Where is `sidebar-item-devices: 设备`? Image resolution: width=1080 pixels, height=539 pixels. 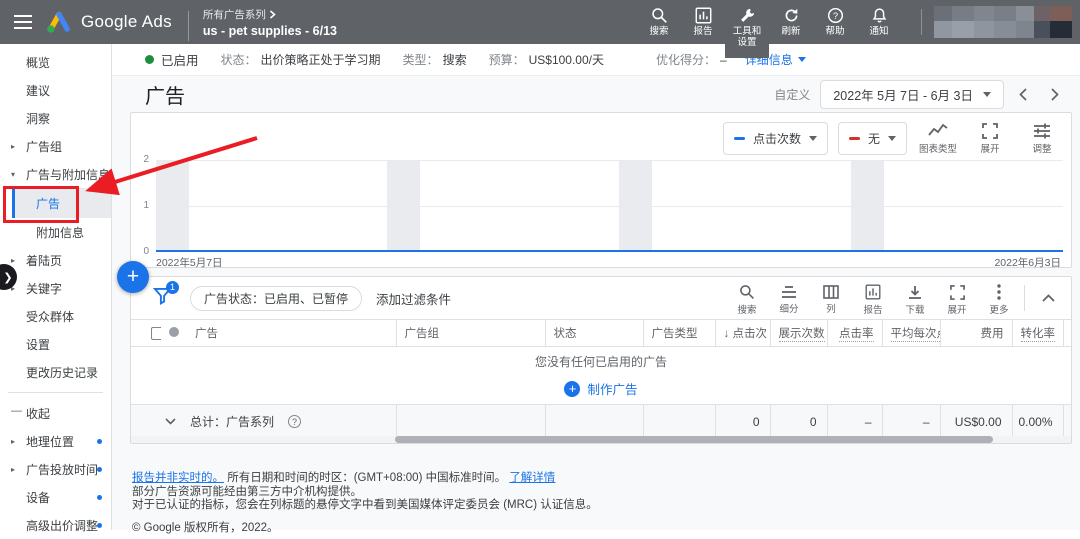 sidebar-item-devices: 设备 is located at coordinates (55, 497).